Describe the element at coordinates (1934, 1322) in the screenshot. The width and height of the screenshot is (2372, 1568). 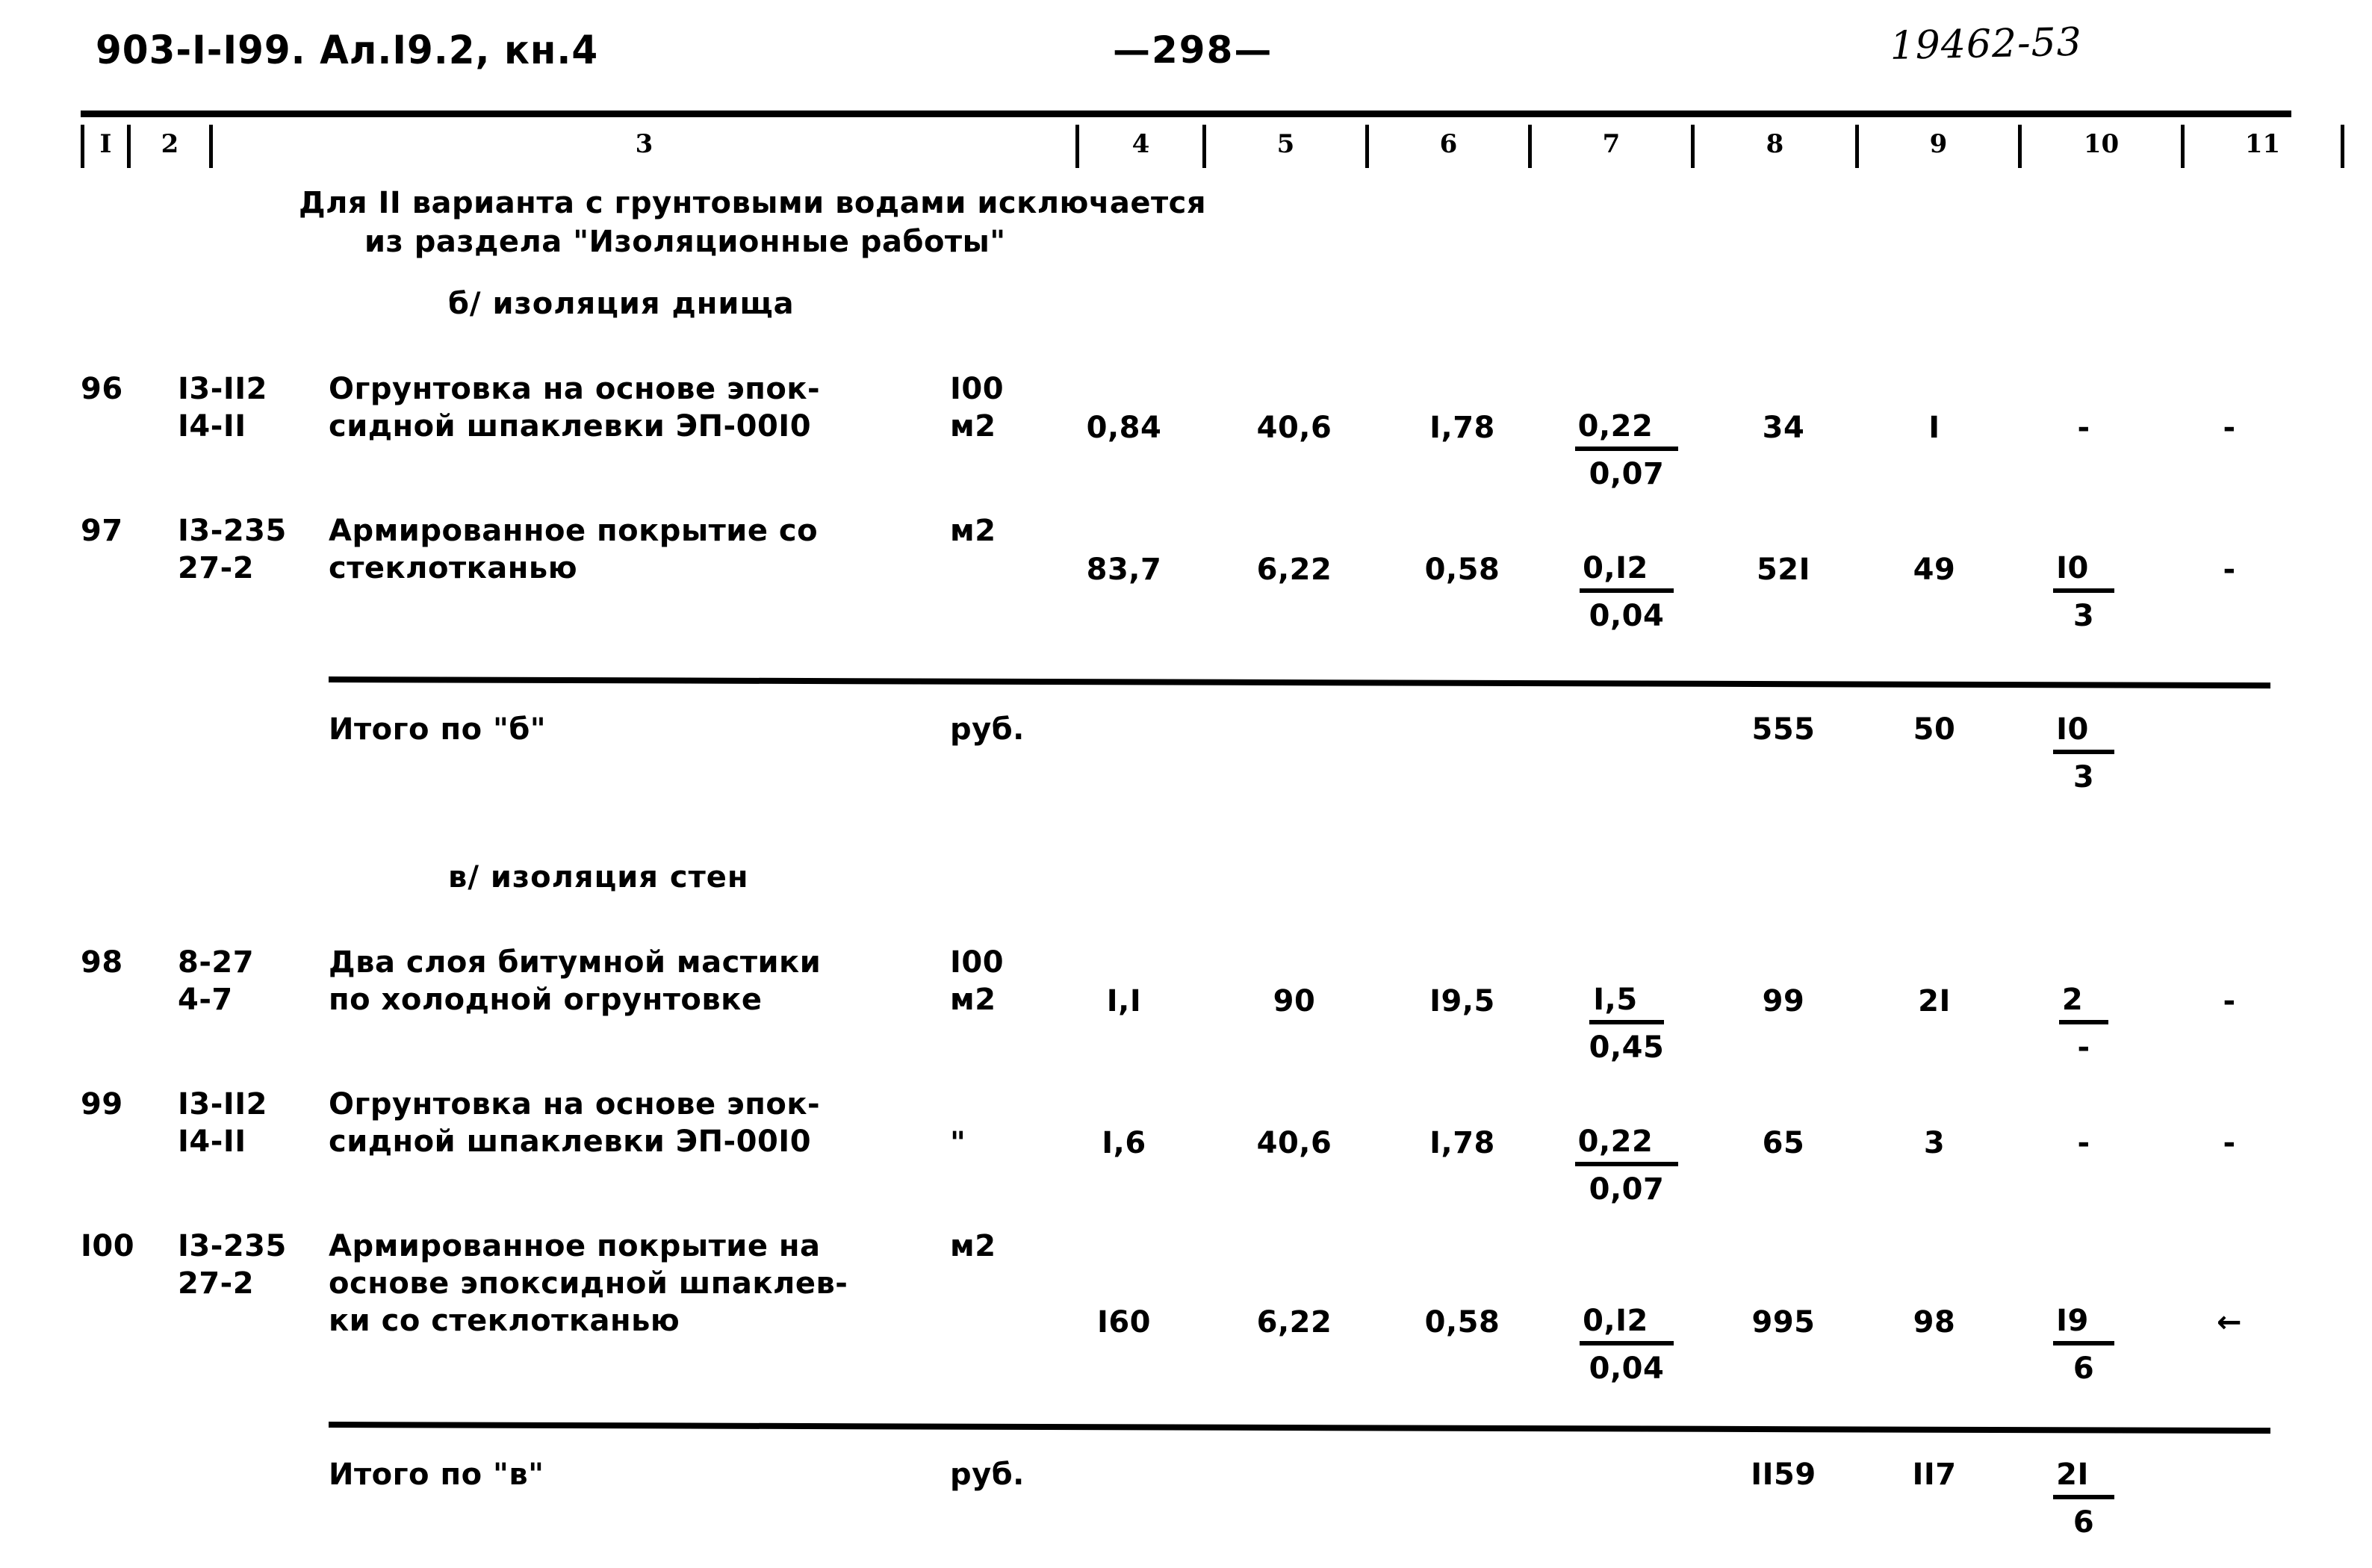
I see `row-labor-total: 98` at that location.